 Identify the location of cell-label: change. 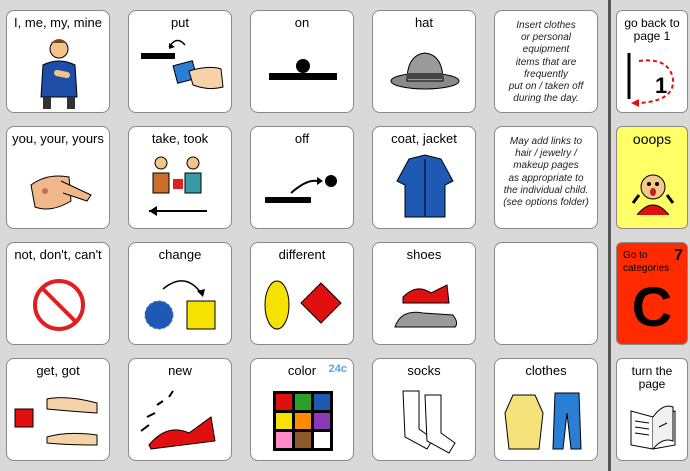
(180, 254).